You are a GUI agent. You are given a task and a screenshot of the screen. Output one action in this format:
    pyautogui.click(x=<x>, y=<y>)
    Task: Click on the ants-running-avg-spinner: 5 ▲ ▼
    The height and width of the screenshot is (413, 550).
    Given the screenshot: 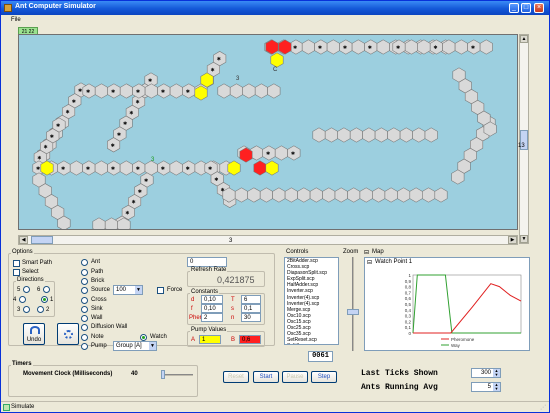 What is the action you would take?
    pyautogui.click(x=486, y=387)
    